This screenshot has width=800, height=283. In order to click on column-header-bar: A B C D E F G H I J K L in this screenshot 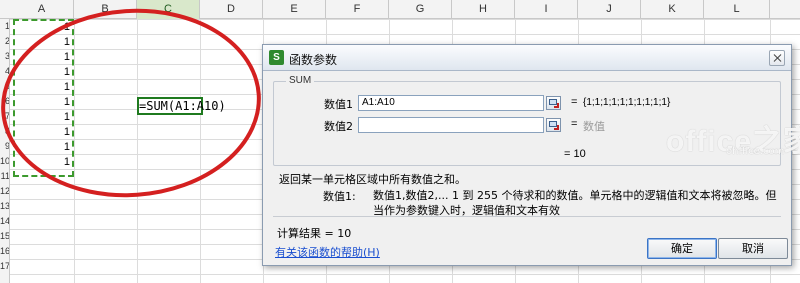, I will do `click(400, 9)`.